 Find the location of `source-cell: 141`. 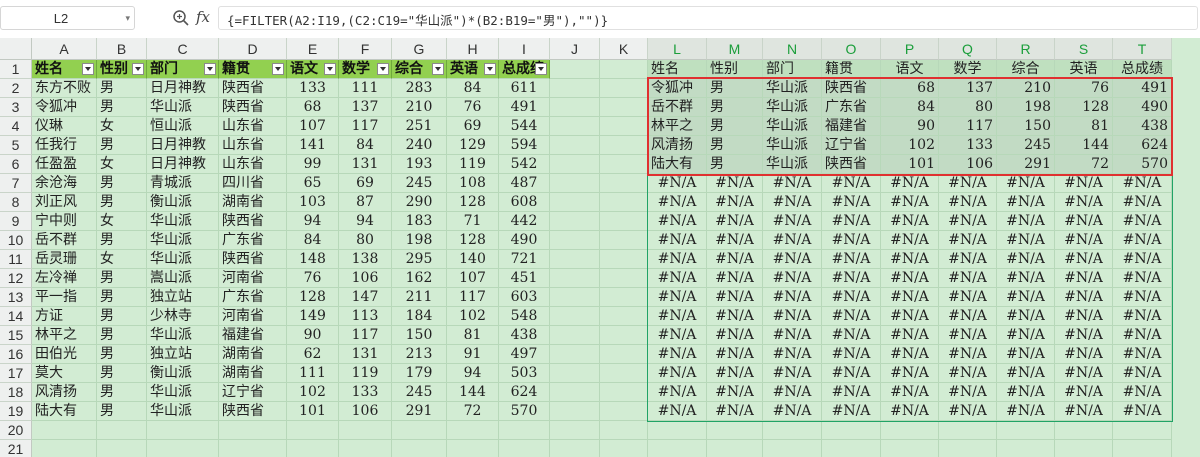

source-cell: 141 is located at coordinates (313, 145).